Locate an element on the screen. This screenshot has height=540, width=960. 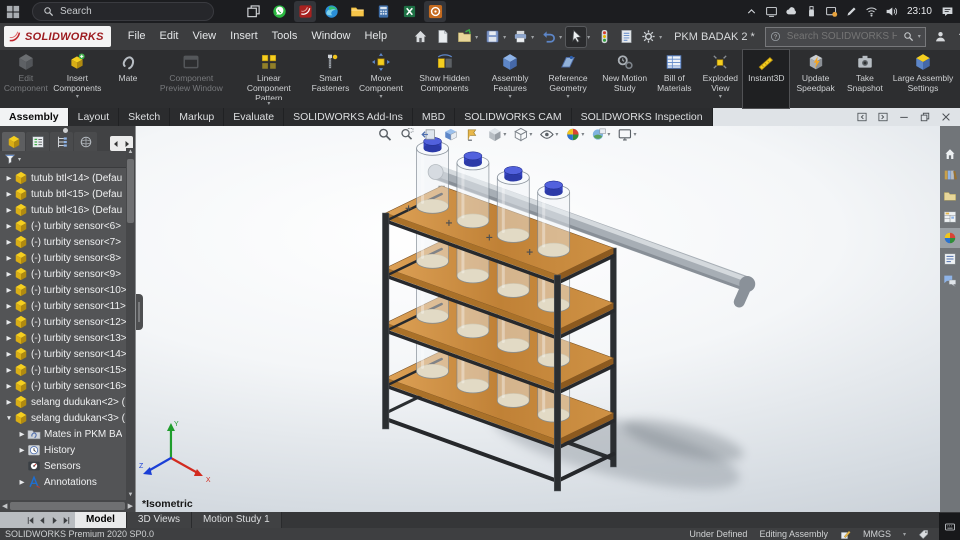
menu-item: File is located at coordinates (137, 36).